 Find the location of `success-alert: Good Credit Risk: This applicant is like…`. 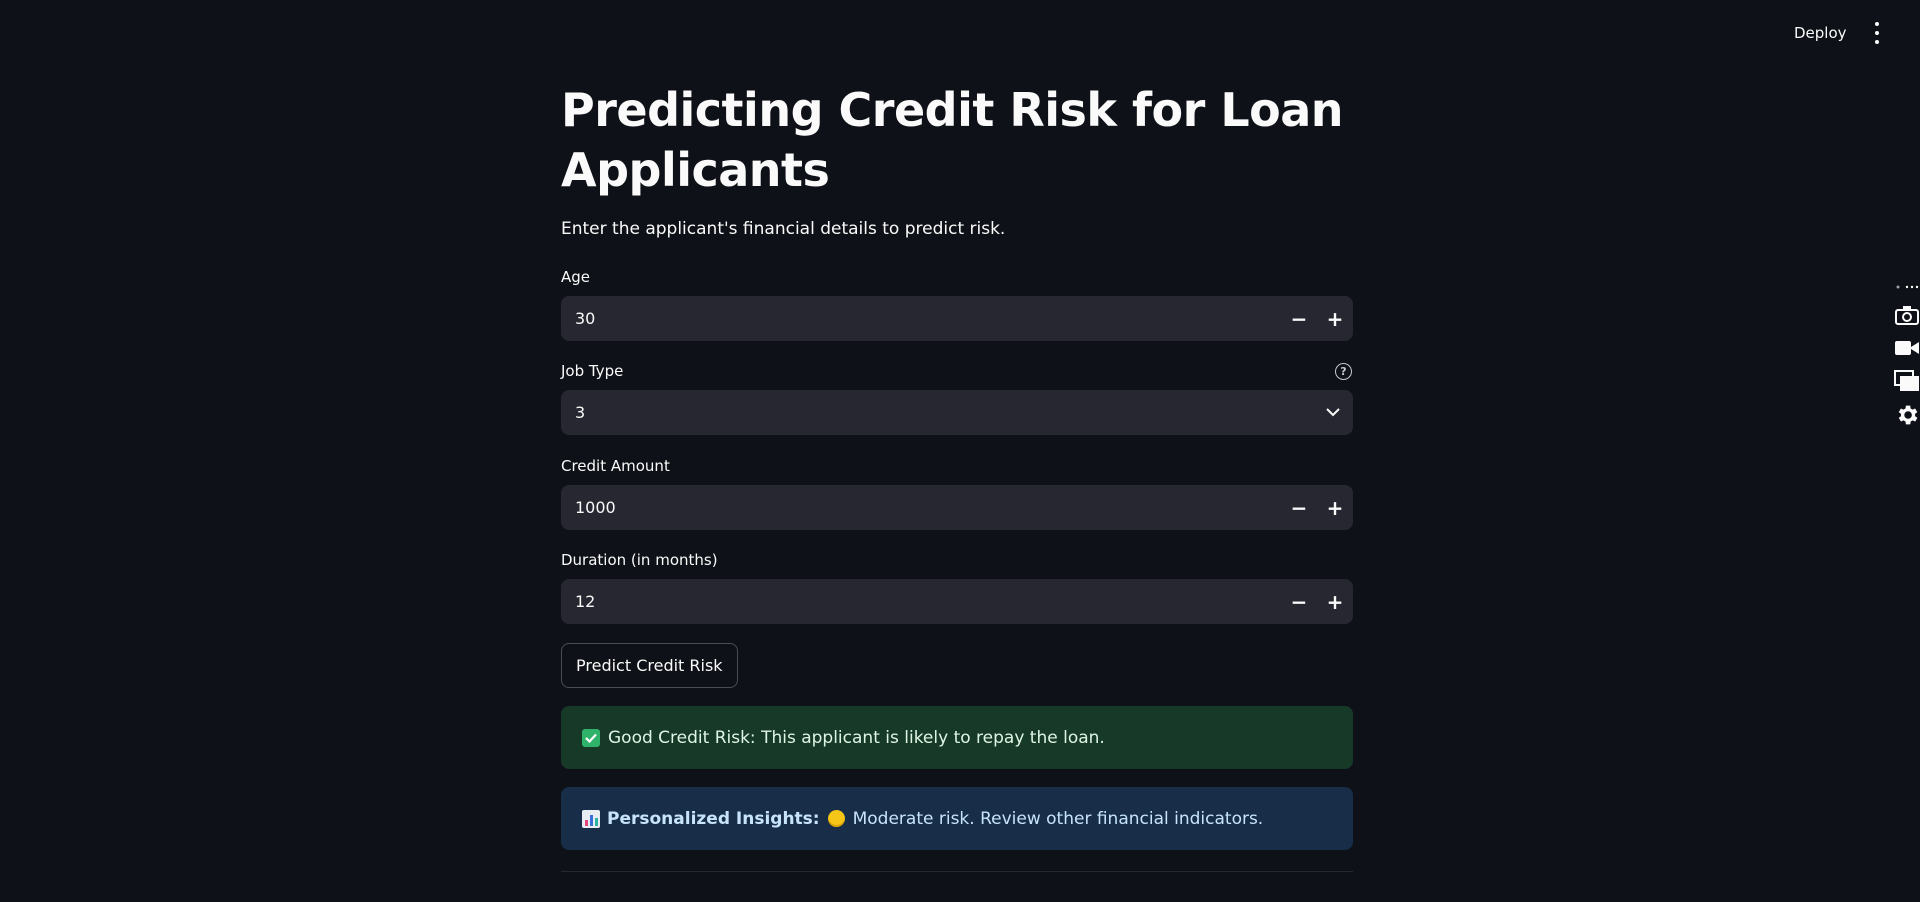

success-alert: Good Credit Risk: This applicant is like… is located at coordinates (957, 737).